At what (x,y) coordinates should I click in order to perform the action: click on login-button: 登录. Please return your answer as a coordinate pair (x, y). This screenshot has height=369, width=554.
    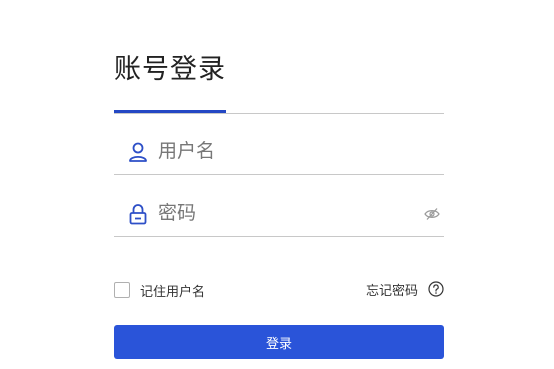
    Looking at the image, I should click on (279, 342).